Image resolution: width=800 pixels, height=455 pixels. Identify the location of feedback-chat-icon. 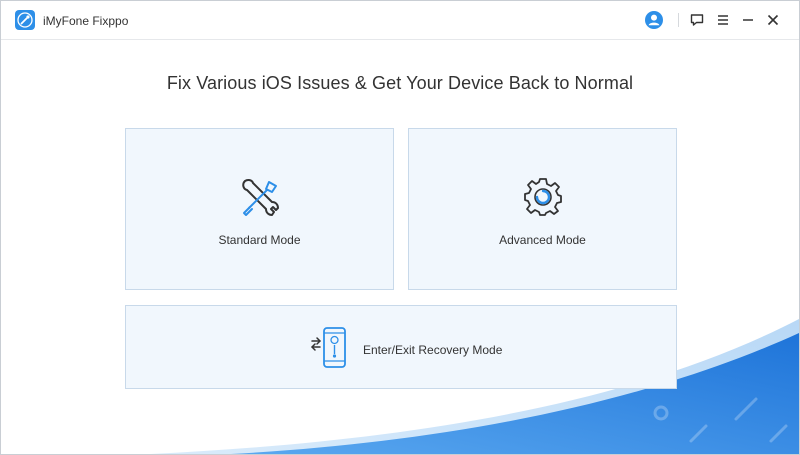
(697, 20).